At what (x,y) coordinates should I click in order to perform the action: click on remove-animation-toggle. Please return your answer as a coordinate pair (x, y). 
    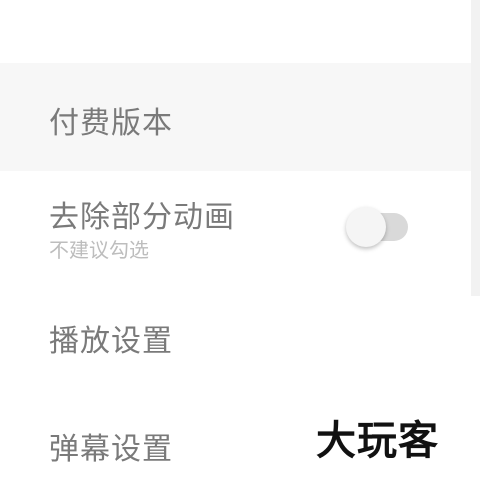
    Looking at the image, I should click on (378, 227).